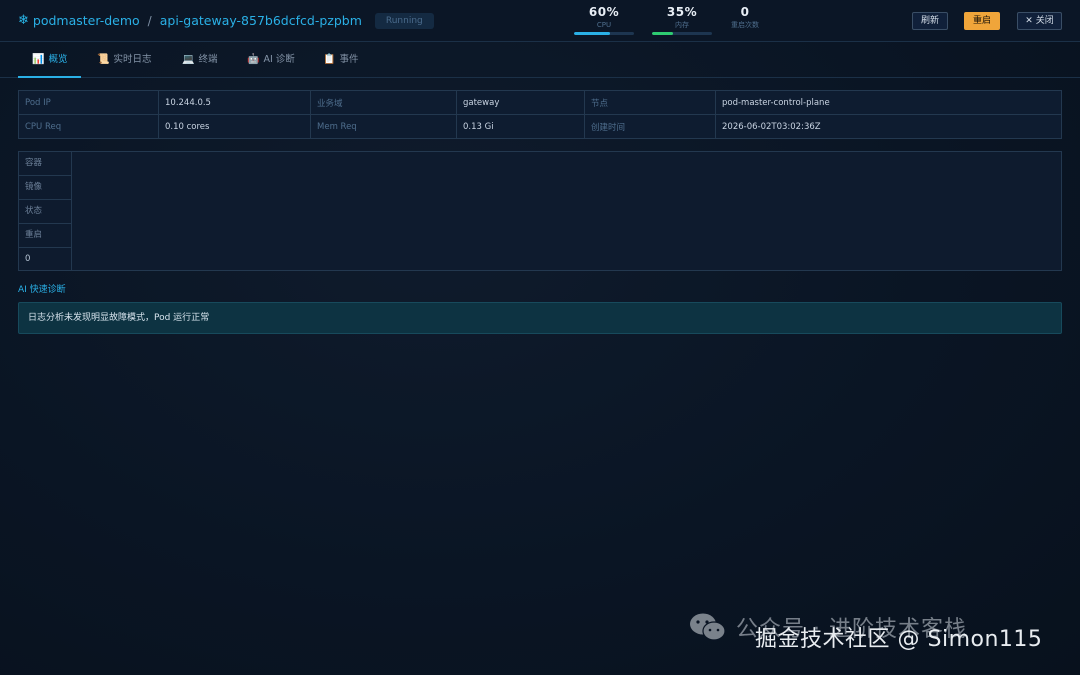 Image resolution: width=1080 pixels, height=675 pixels. What do you see at coordinates (23, 20) in the screenshot?
I see `kubernetes-icon: ❄` at bounding box center [23, 20].